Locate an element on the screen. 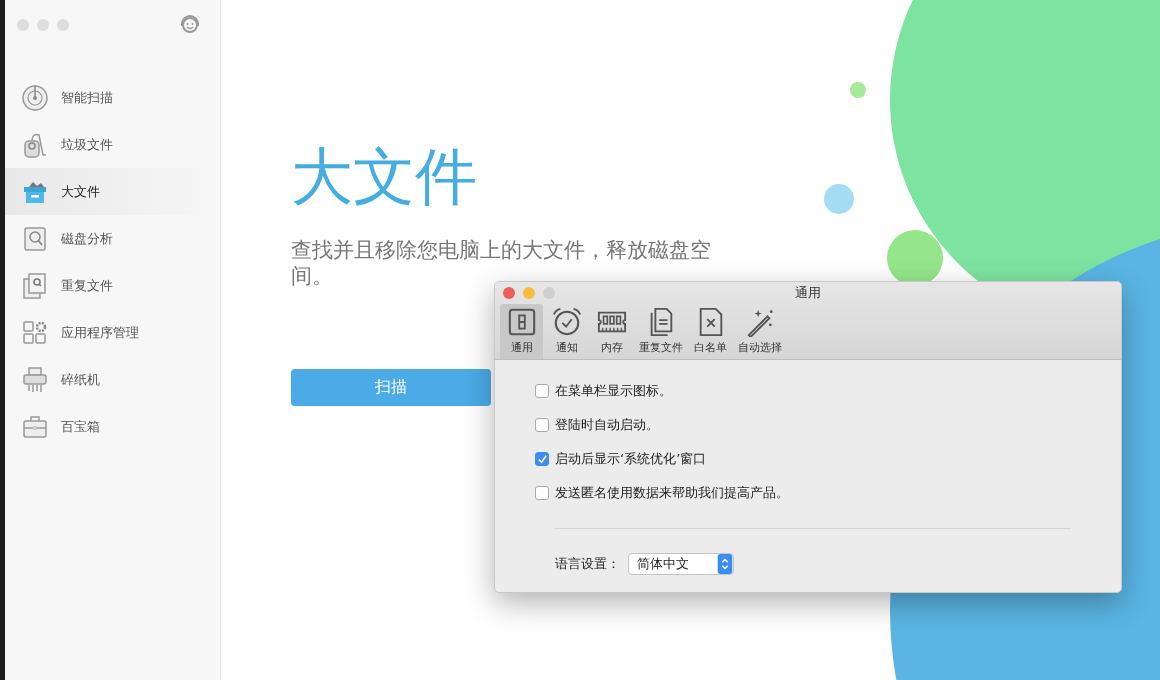  sidebar-label: 磁盘分析 is located at coordinates (87, 238).